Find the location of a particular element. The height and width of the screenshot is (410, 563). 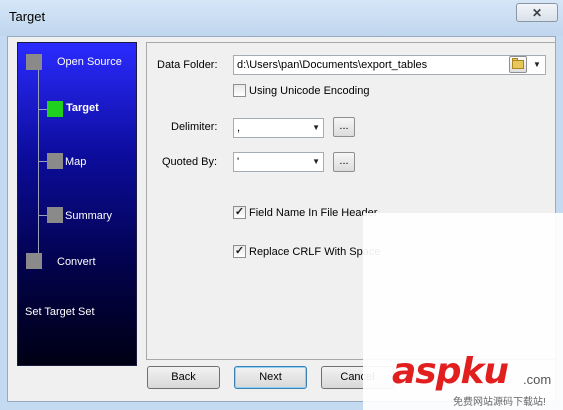

step-marker-convert is located at coordinates (34, 261).